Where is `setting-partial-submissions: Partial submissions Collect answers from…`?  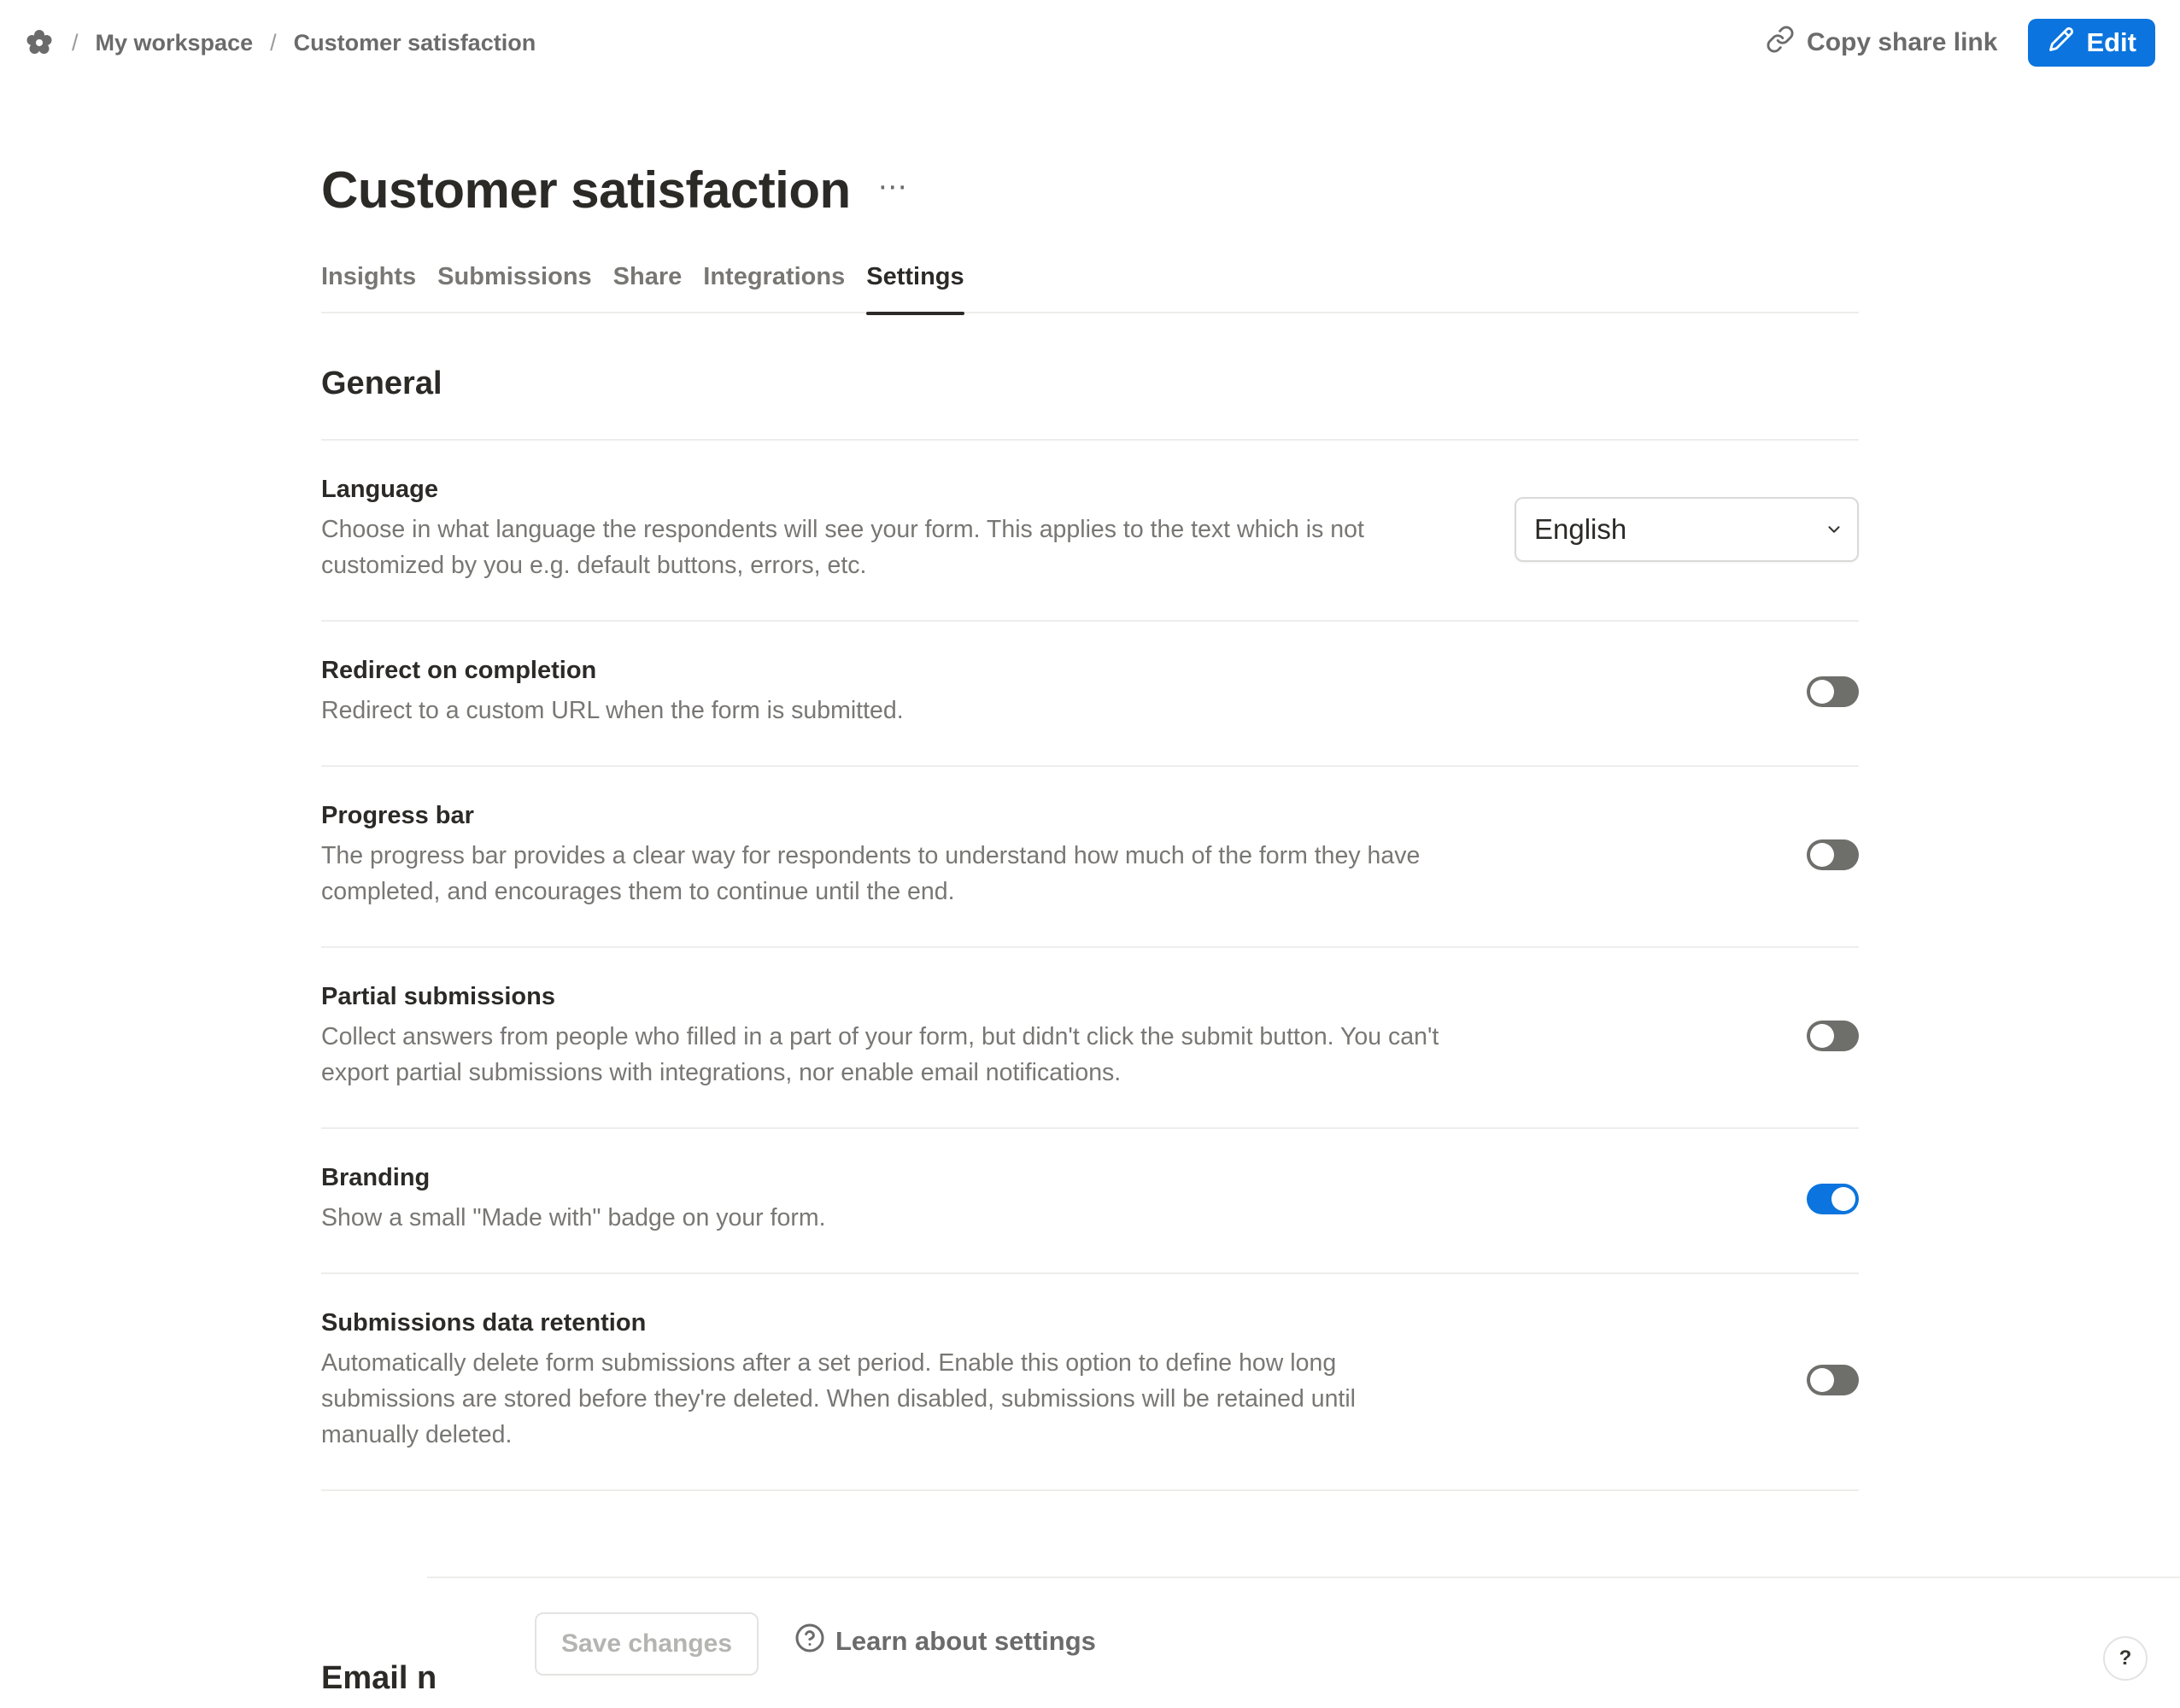 setting-partial-submissions: Partial submissions Collect answers from… is located at coordinates (1090, 1038).